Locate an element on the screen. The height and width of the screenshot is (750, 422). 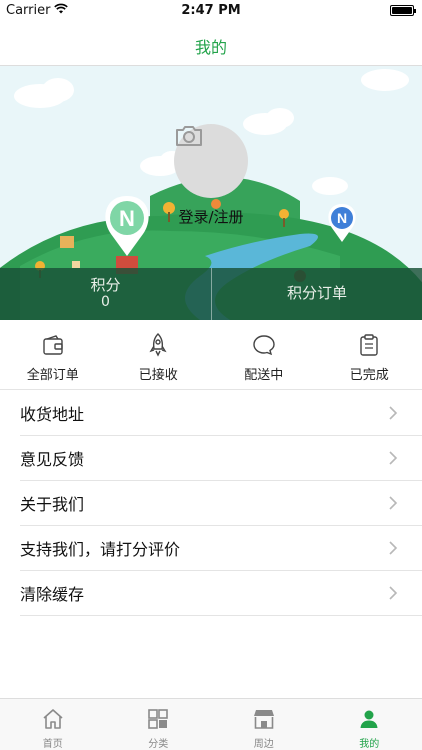
points-value: 0 is located at coordinates (105, 302).